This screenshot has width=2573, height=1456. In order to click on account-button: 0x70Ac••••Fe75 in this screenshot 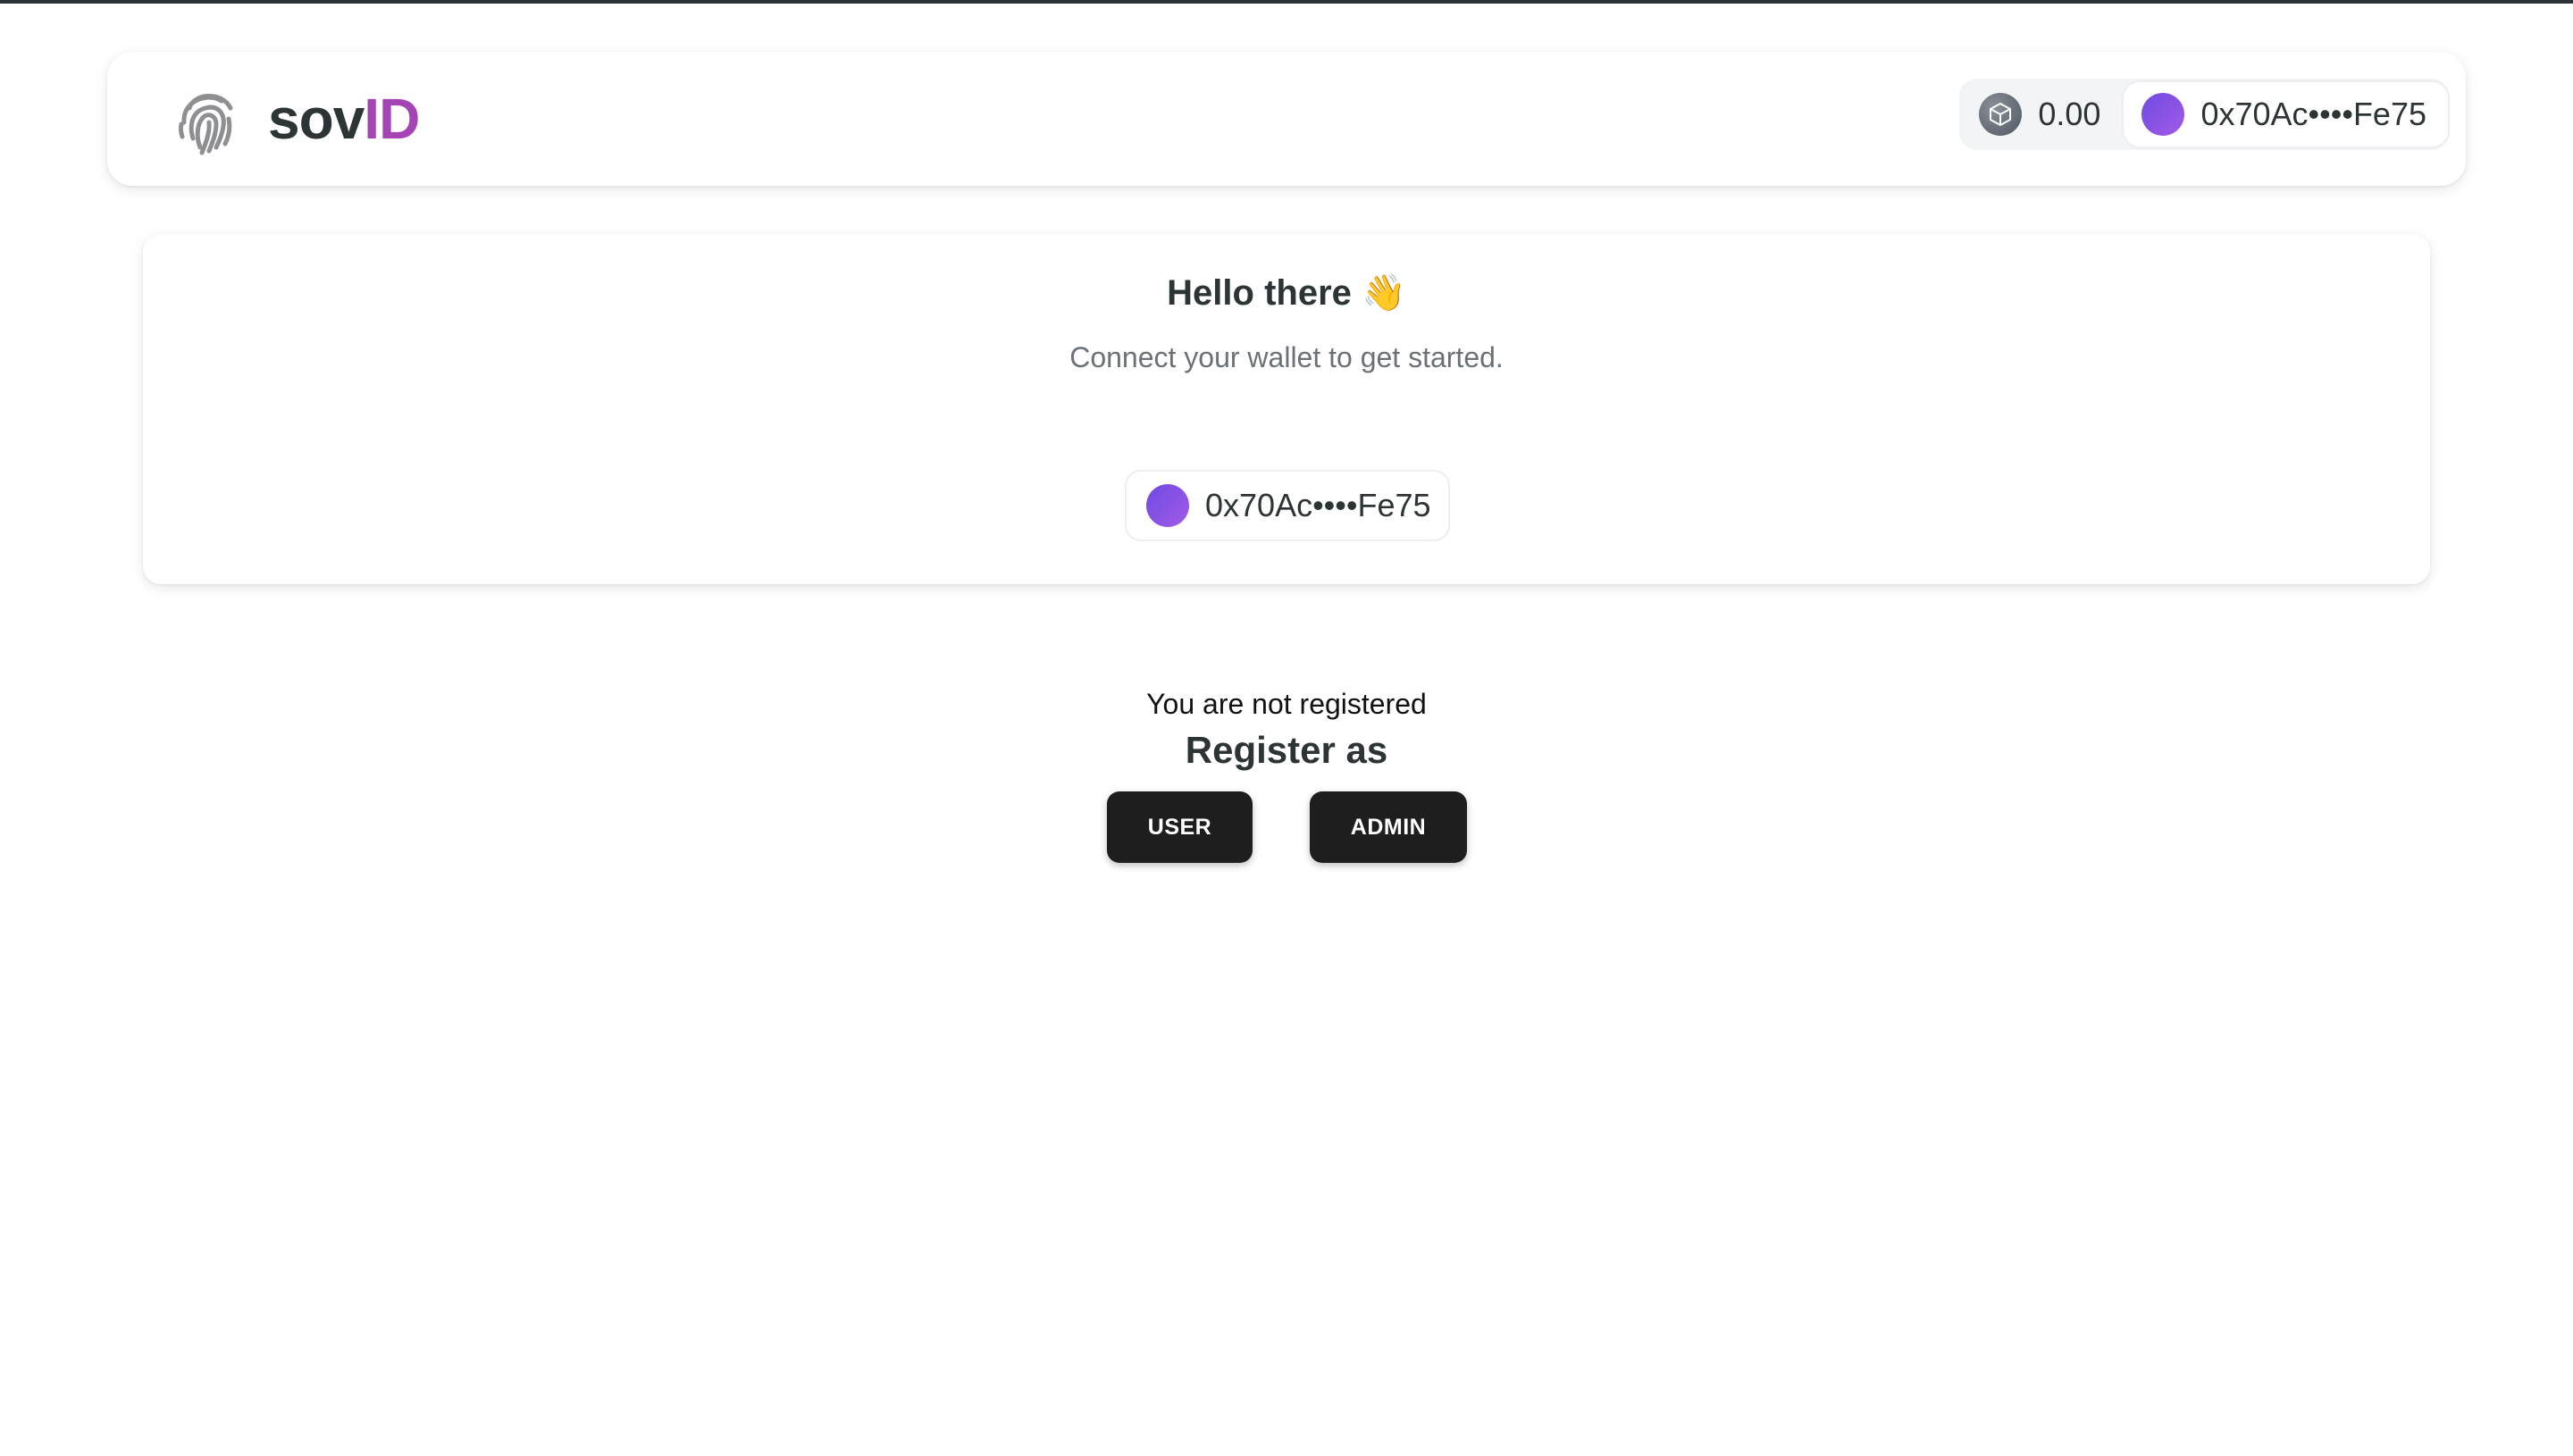, I will do `click(2286, 114)`.